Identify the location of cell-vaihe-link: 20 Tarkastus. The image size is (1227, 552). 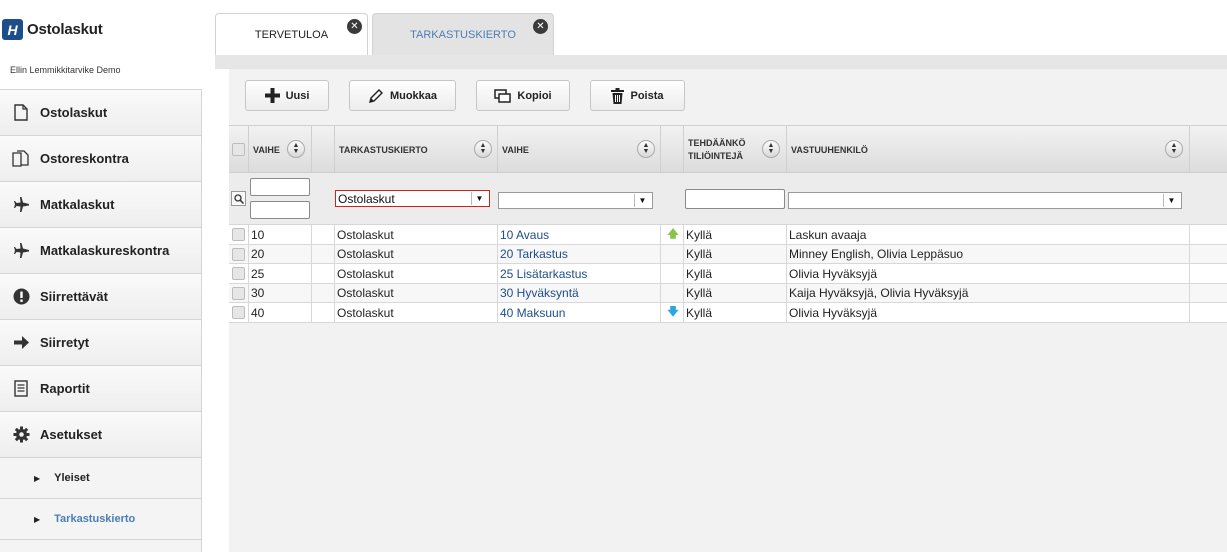
(579, 254).